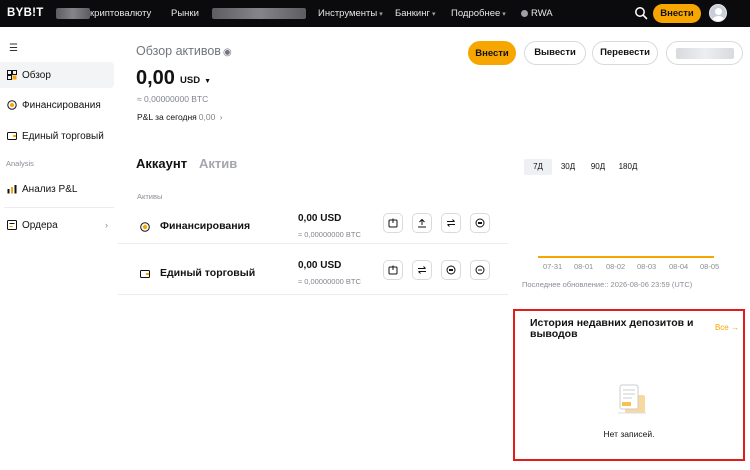  Describe the element at coordinates (25, 13) in the screenshot. I see `bybit-logo: BYB!T` at that location.